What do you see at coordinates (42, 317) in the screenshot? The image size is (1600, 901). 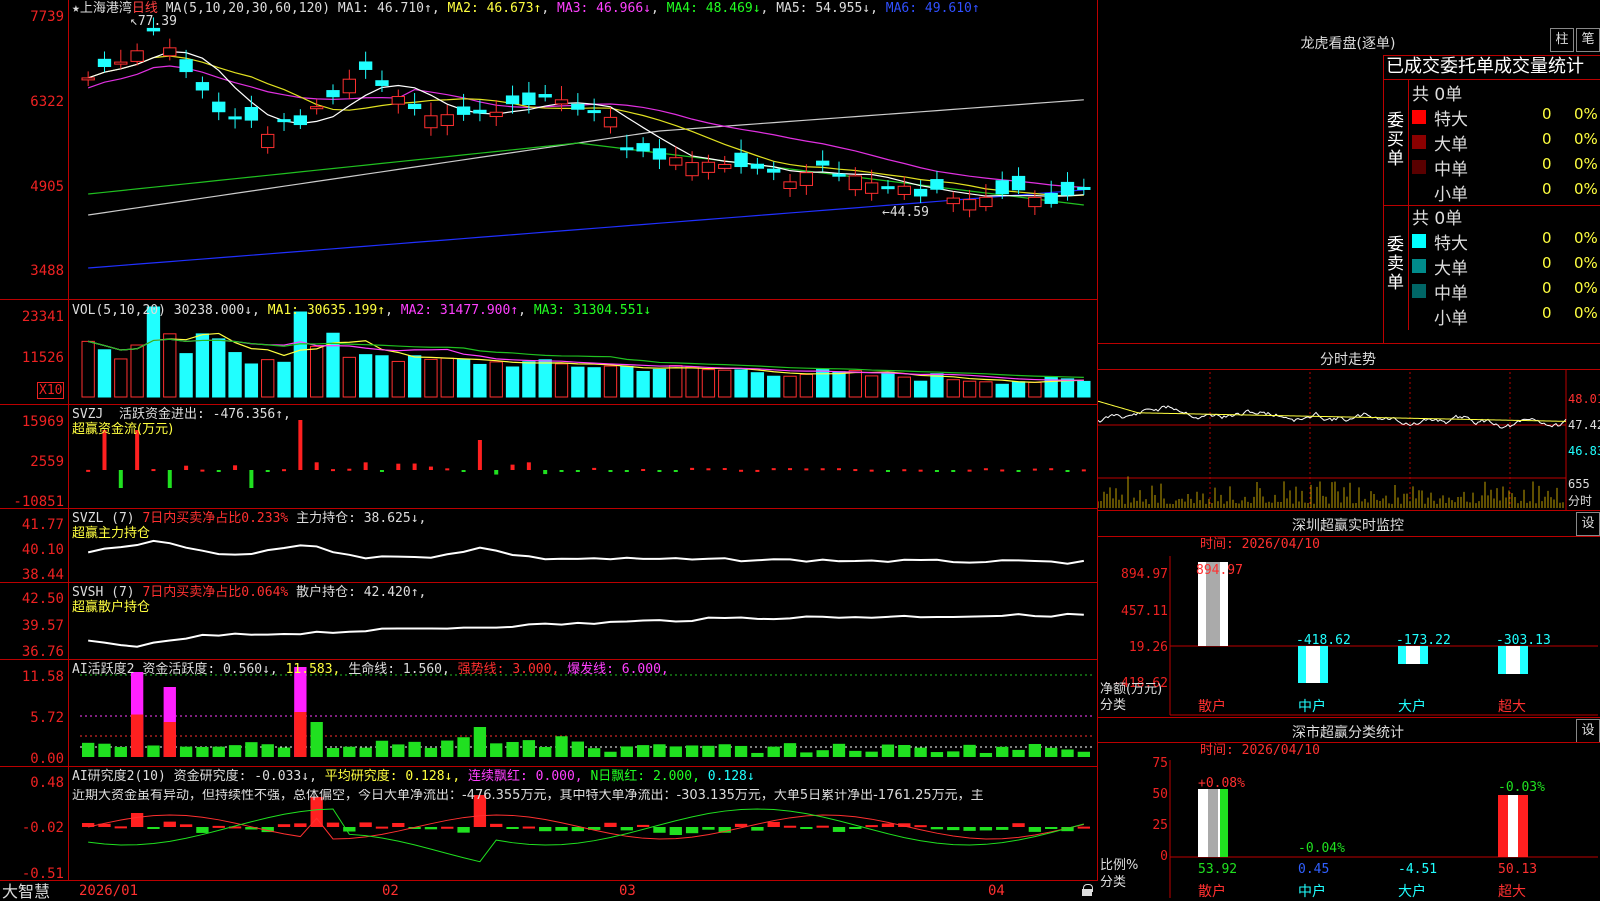 I see `vol-tick-1: 23341` at bounding box center [42, 317].